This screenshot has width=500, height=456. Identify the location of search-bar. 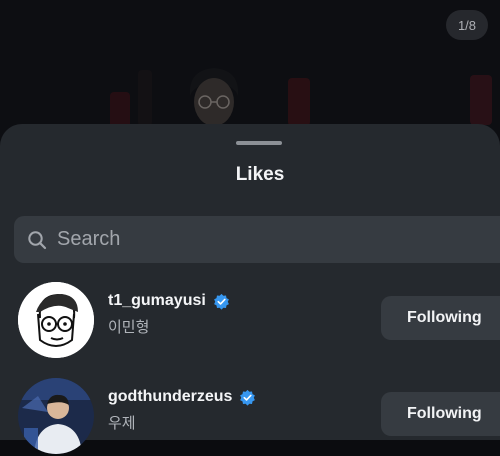
(257, 239).